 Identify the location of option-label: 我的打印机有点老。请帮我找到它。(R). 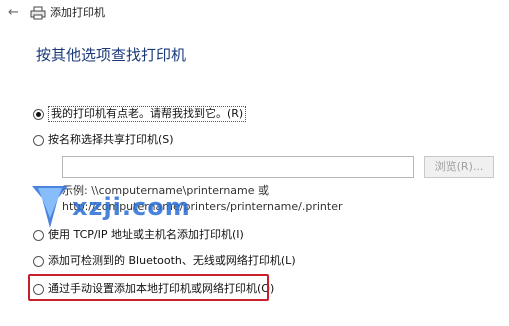
(147, 114).